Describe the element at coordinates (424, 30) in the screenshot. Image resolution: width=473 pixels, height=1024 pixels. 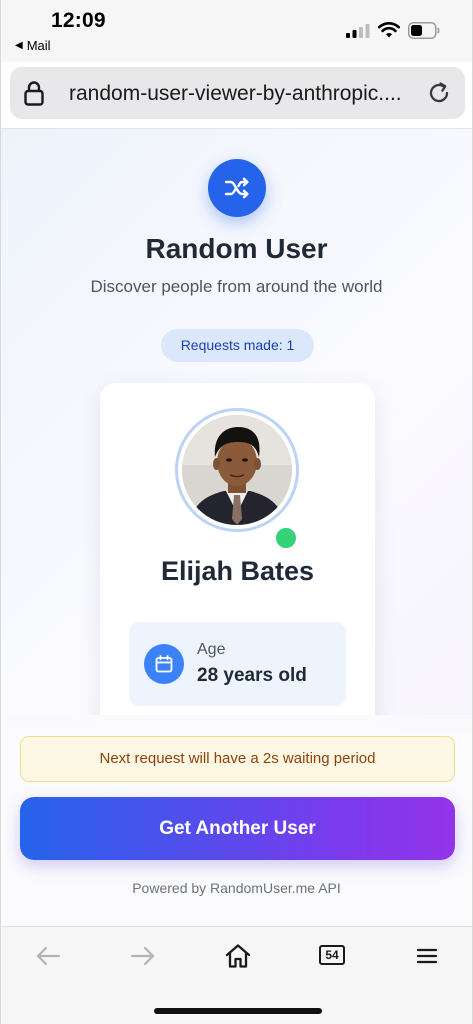
I see `battery-icon` at that location.